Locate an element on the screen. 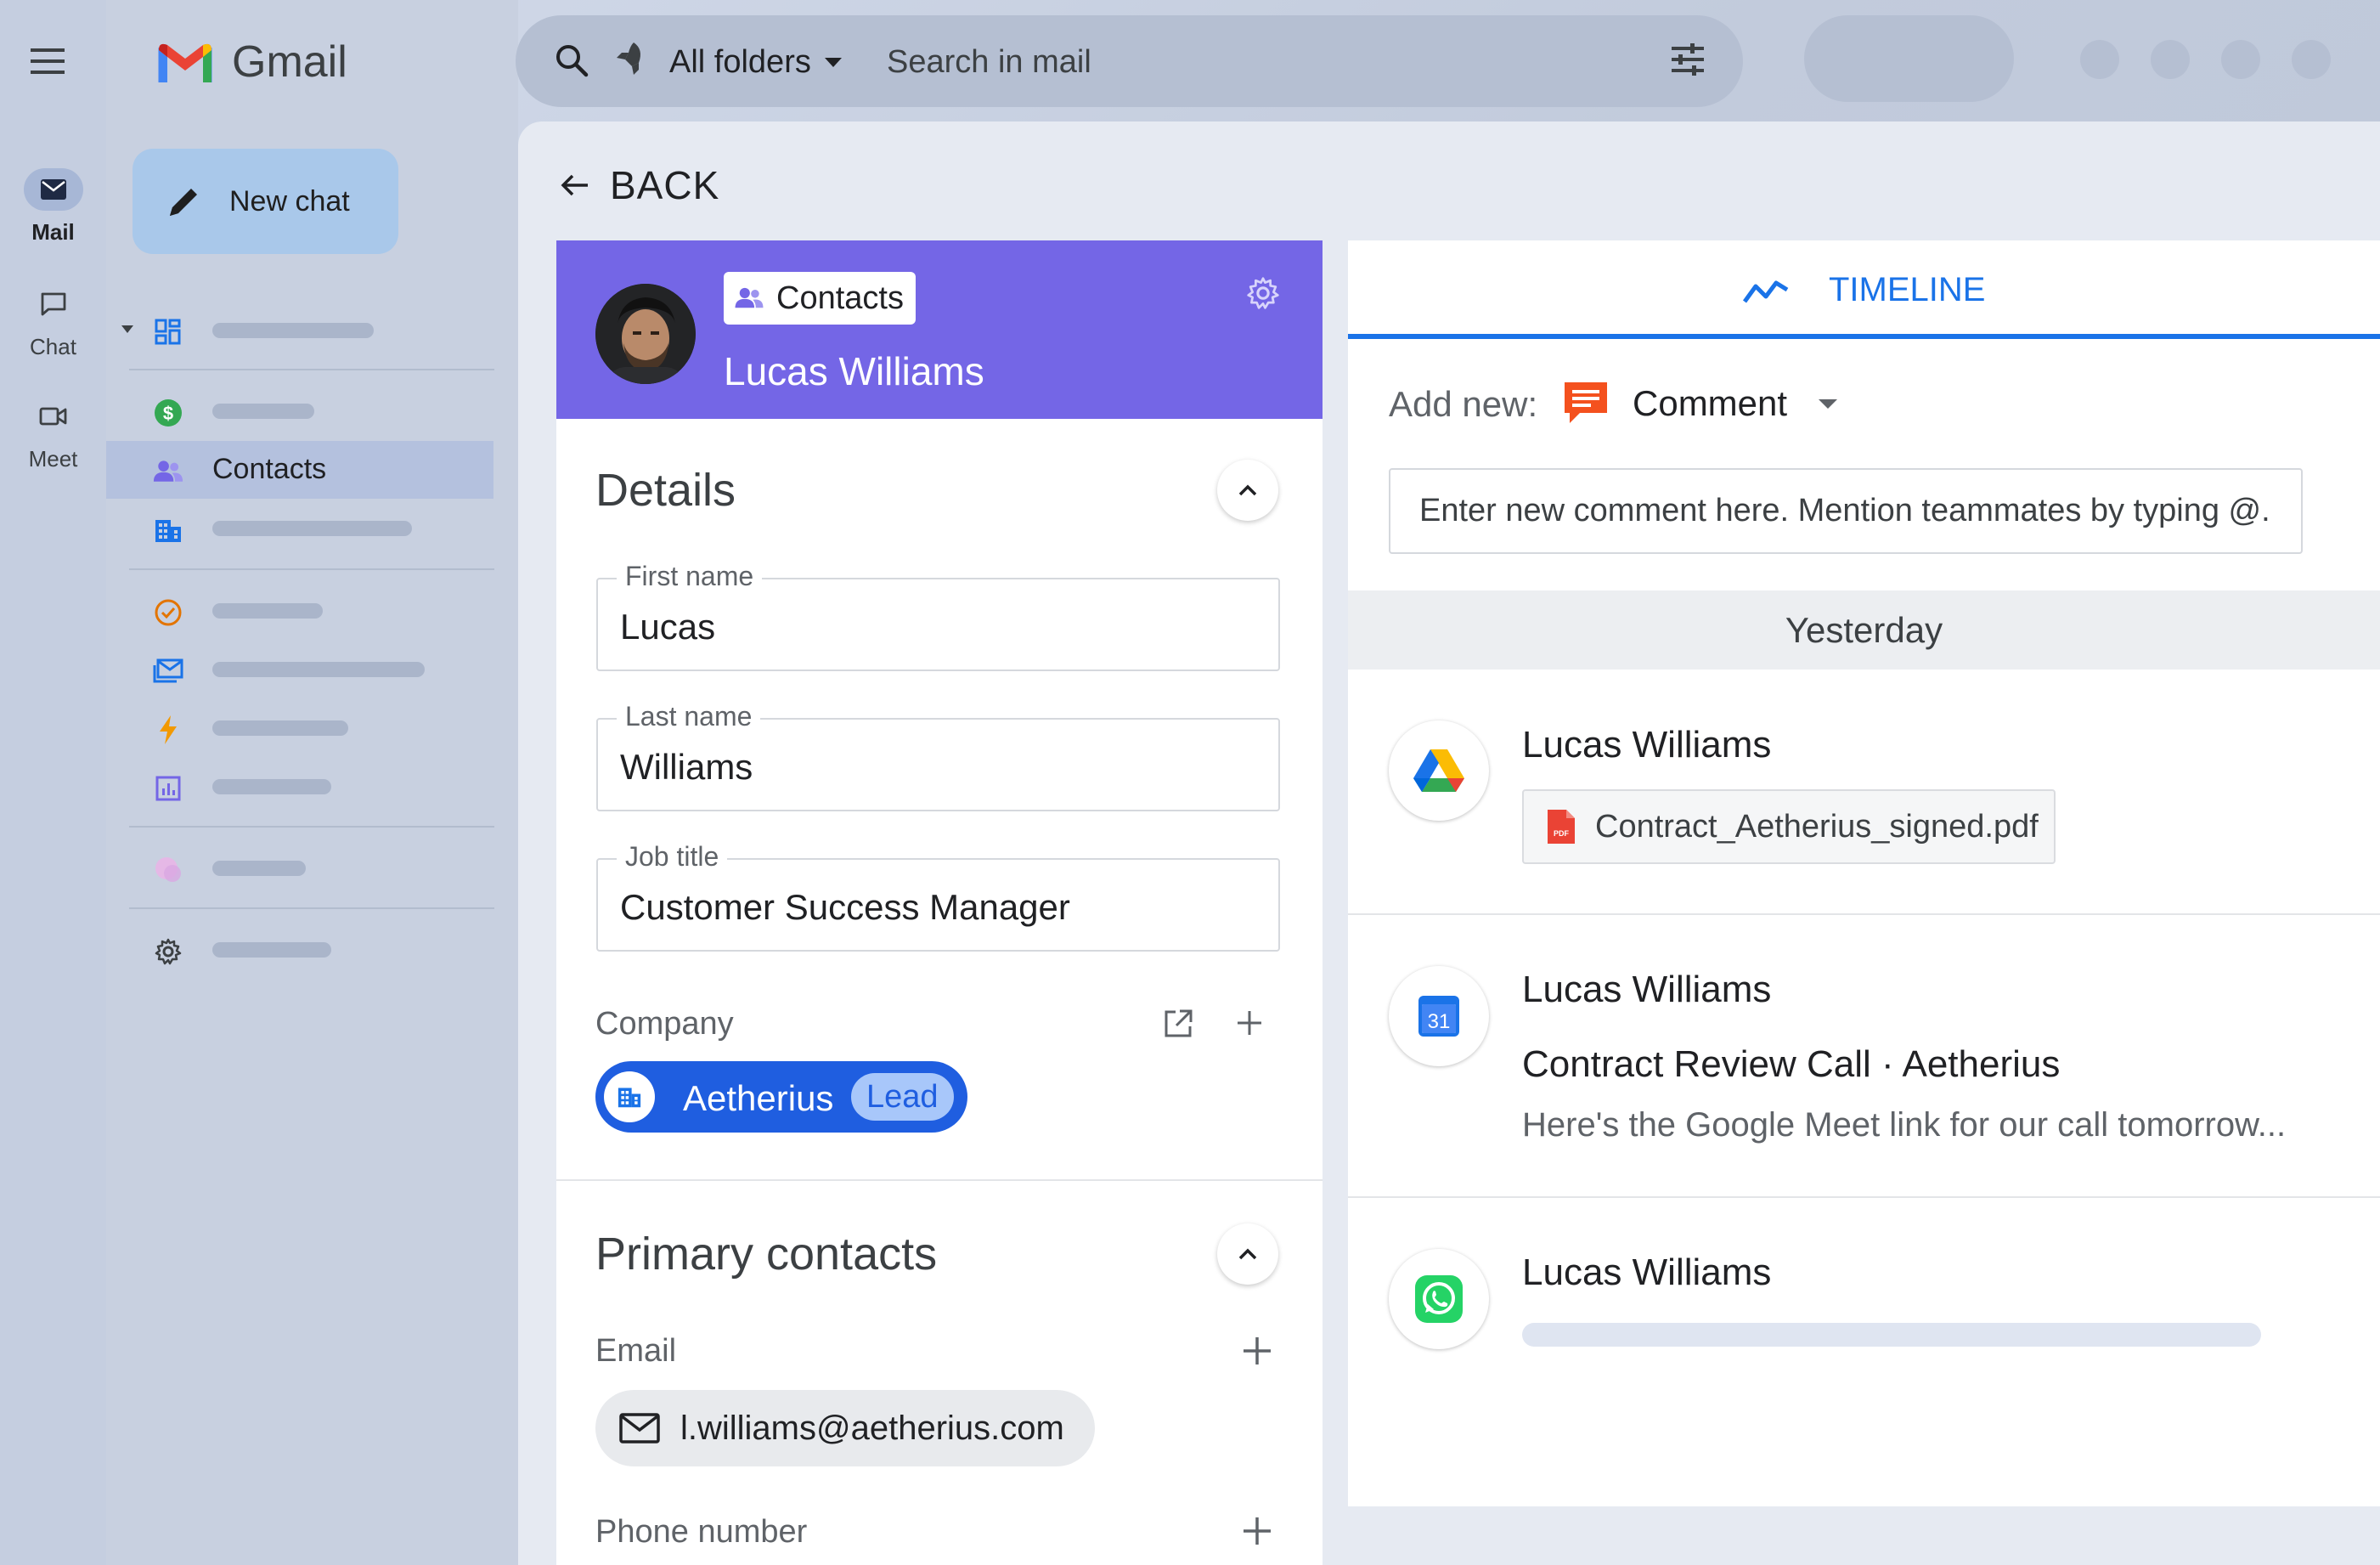 This screenshot has height=1565, width=2380. company-chip-icon is located at coordinates (630, 1096).